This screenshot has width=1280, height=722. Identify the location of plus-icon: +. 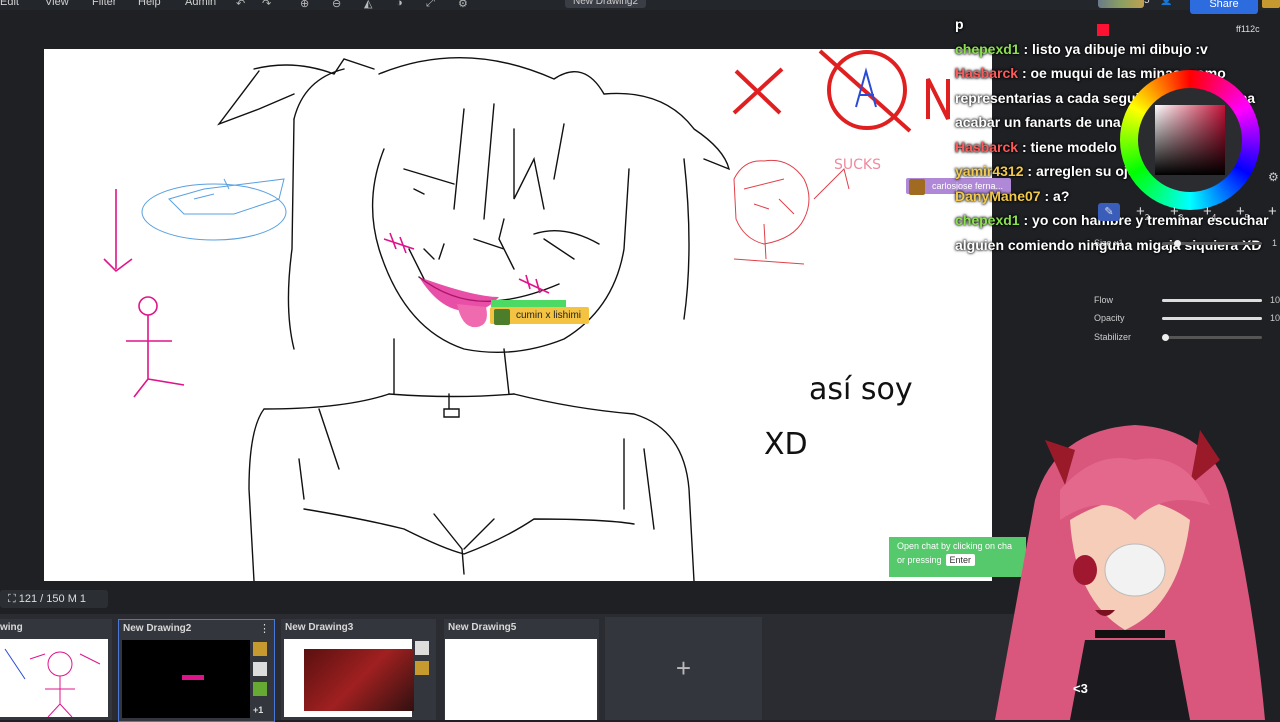
(683, 668).